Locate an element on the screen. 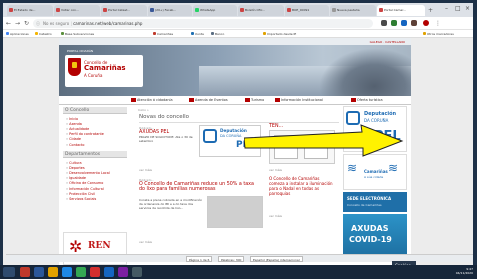 The height and width of the screenshot is (279, 477). site-logo: Concello de Camariñas A Coruña is located at coordinates (104, 71).